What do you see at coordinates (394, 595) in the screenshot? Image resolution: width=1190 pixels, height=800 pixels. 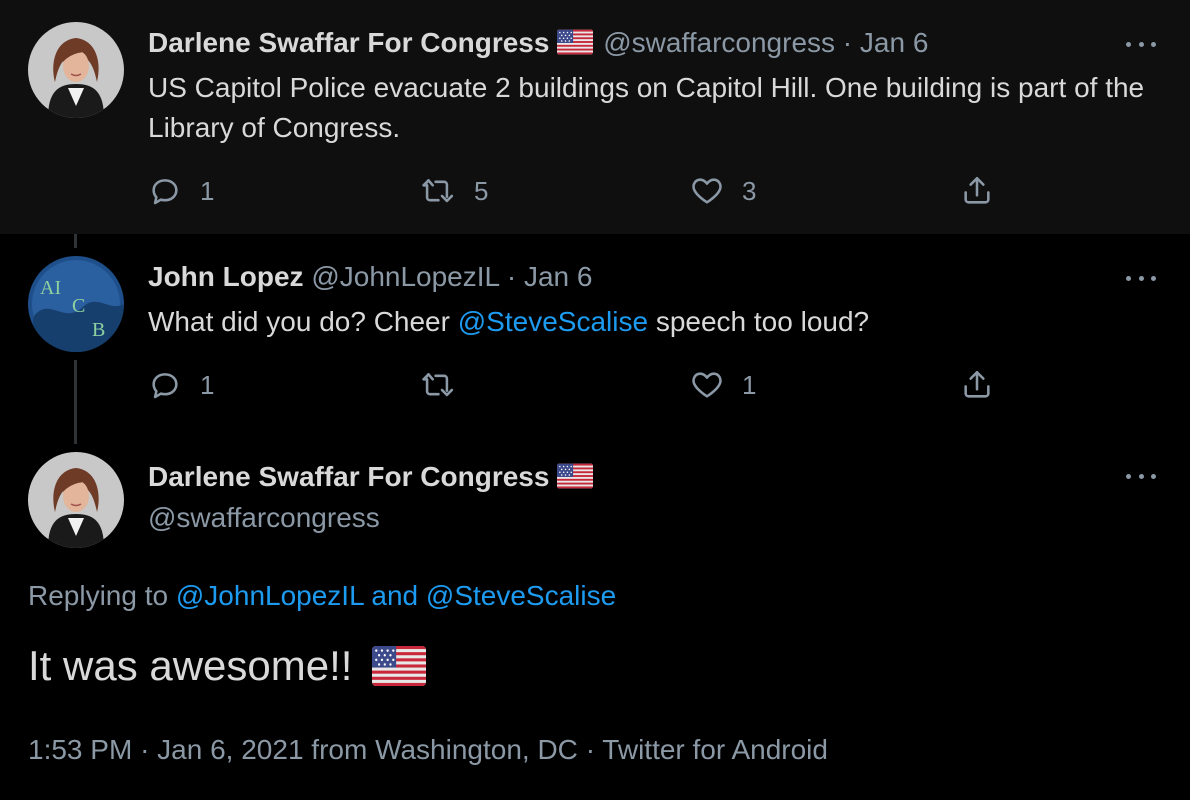 I see `replying-and: and` at bounding box center [394, 595].